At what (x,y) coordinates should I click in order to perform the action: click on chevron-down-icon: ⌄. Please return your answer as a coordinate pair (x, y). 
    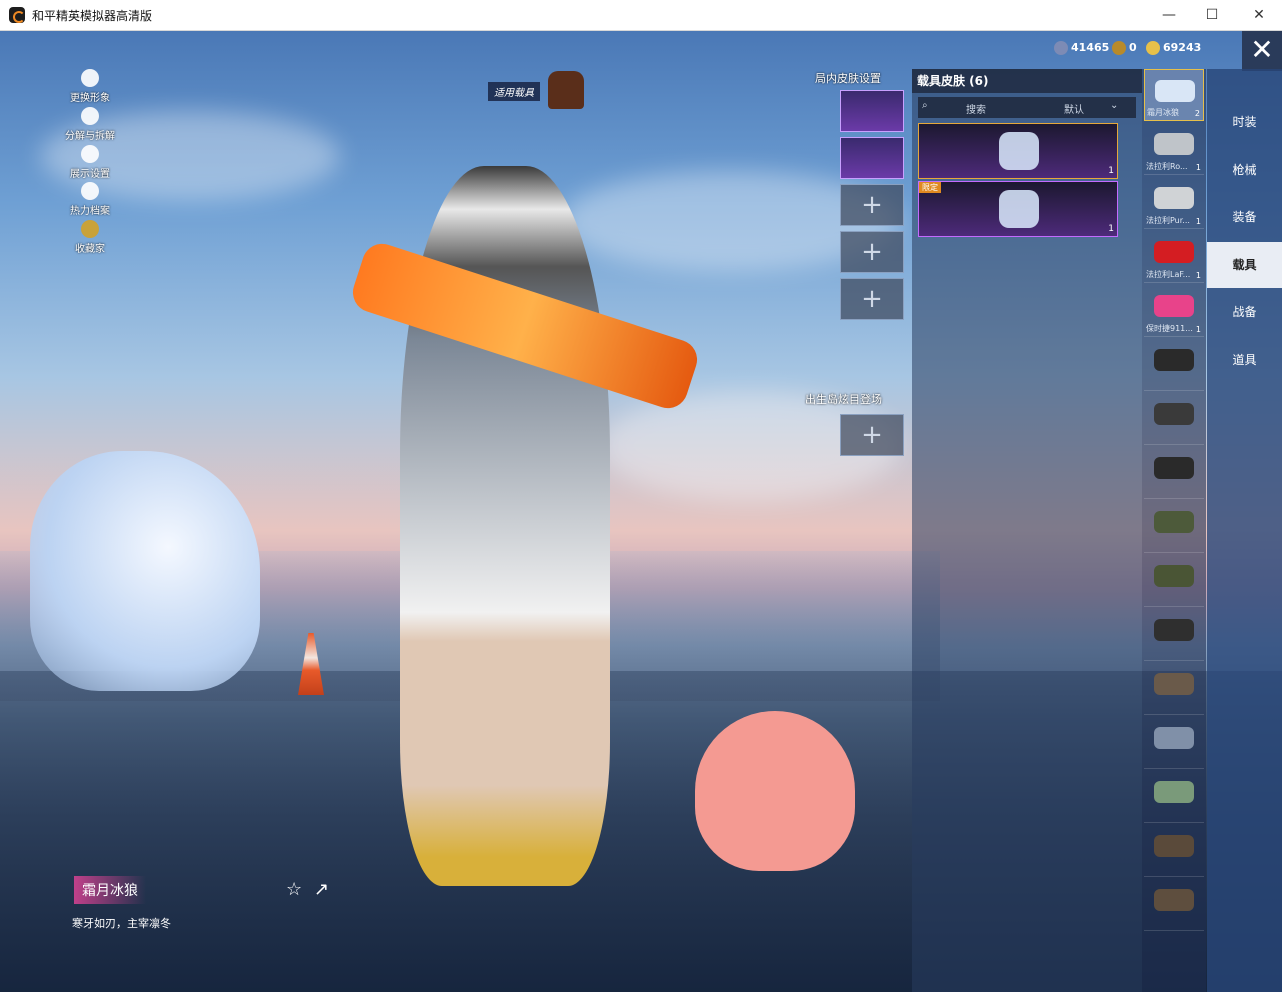
    Looking at the image, I should click on (1114, 105).